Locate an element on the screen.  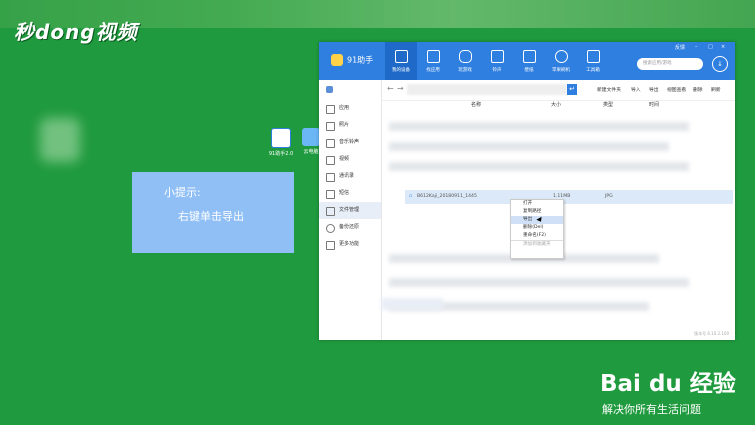
sidebar: 应用 照片 音乐铃声 视频 通讯录 短信 文件管理 备份还原 更多功能 is located at coordinates (350, 210).